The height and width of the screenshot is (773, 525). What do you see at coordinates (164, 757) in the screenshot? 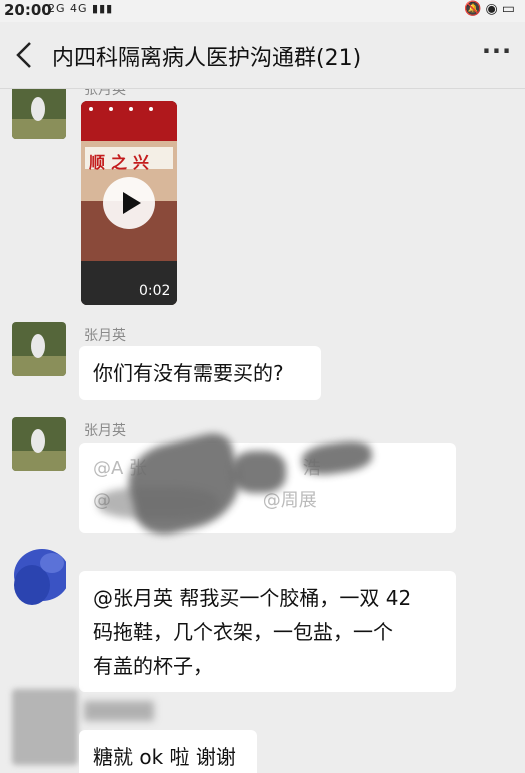
I see `message-text: 糖就 ok 啦 谢谢` at bounding box center [164, 757].